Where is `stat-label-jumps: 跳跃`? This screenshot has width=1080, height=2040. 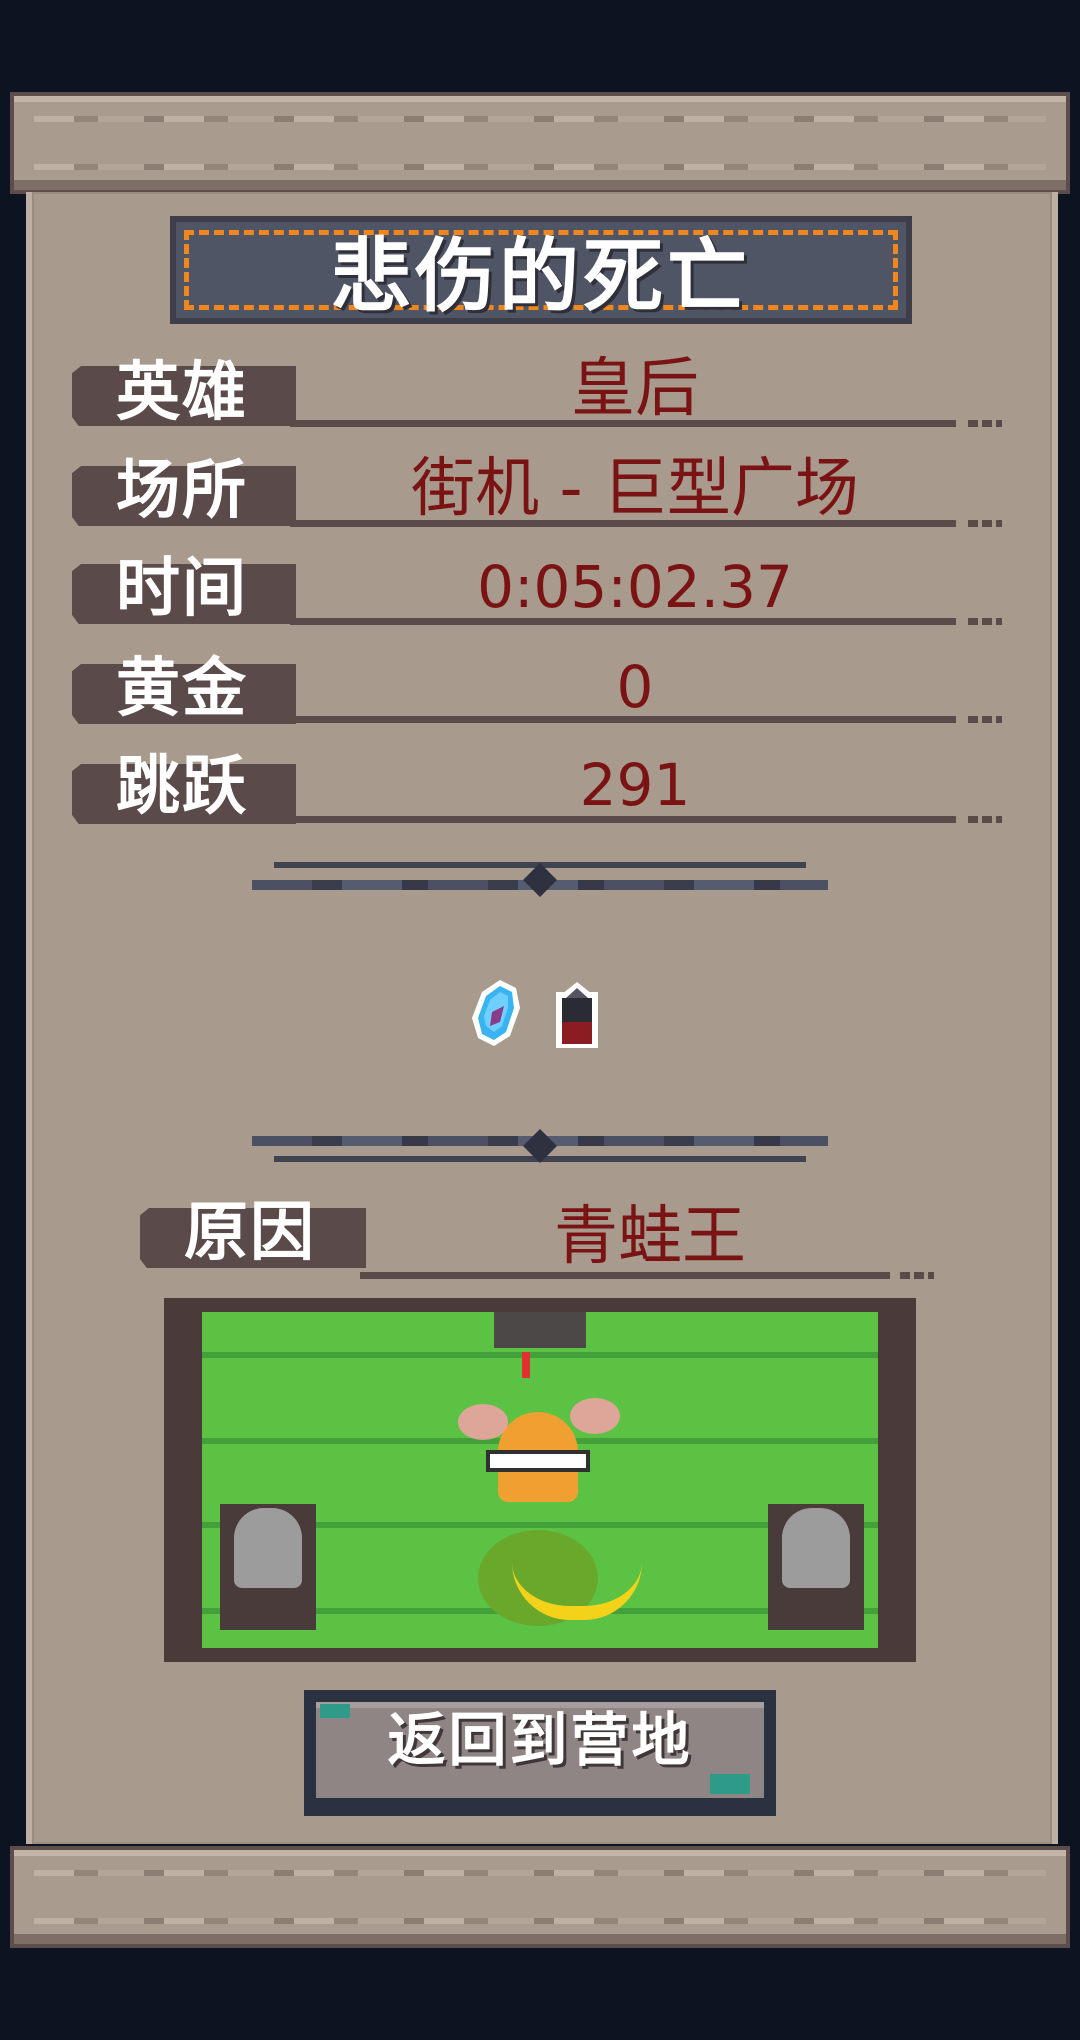
stat-label-jumps: 跳跃 is located at coordinates (182, 787).